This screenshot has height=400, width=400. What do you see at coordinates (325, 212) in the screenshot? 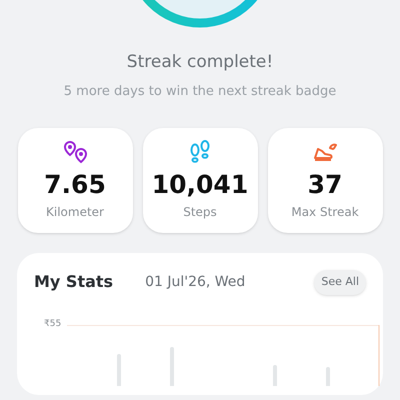
I see `metric-label: Max Streak` at bounding box center [325, 212].